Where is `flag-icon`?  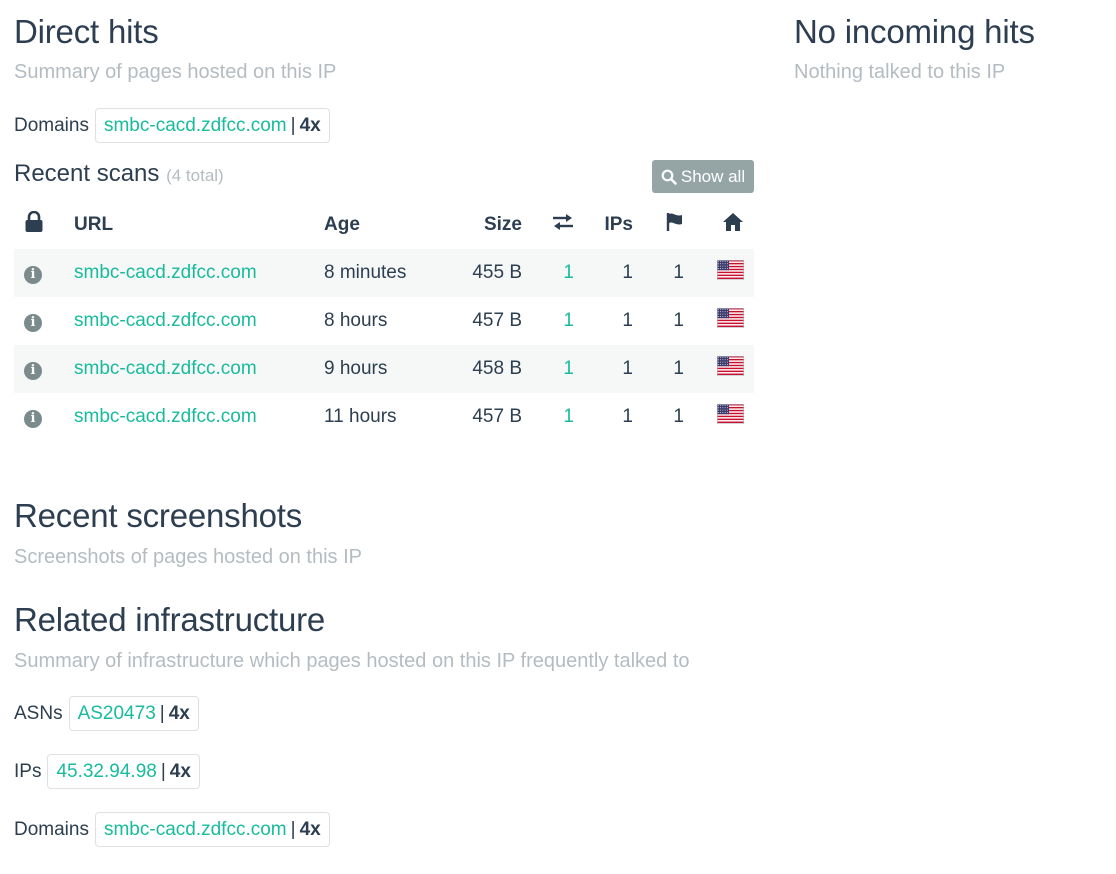 flag-icon is located at coordinates (674, 222).